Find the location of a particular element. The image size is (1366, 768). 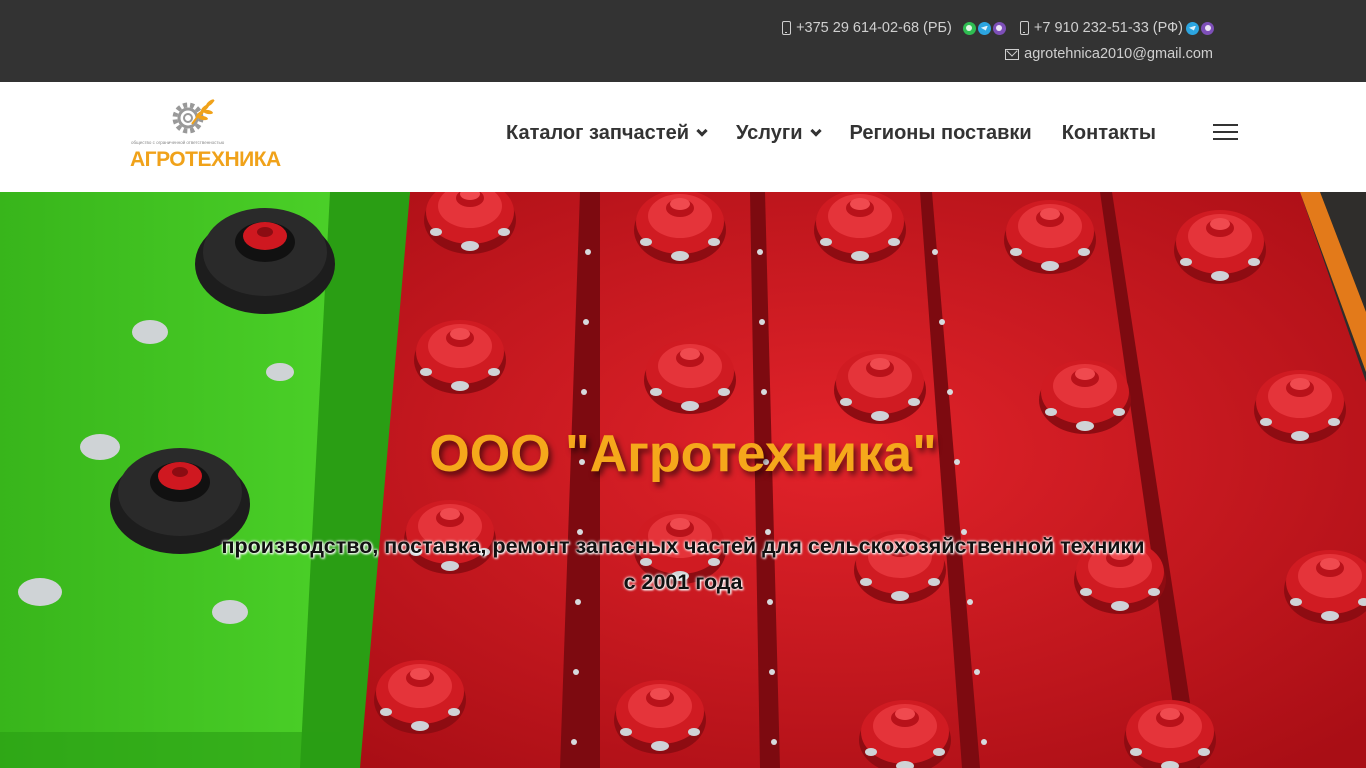

hamburger-menu-icon is located at coordinates (1225, 133).